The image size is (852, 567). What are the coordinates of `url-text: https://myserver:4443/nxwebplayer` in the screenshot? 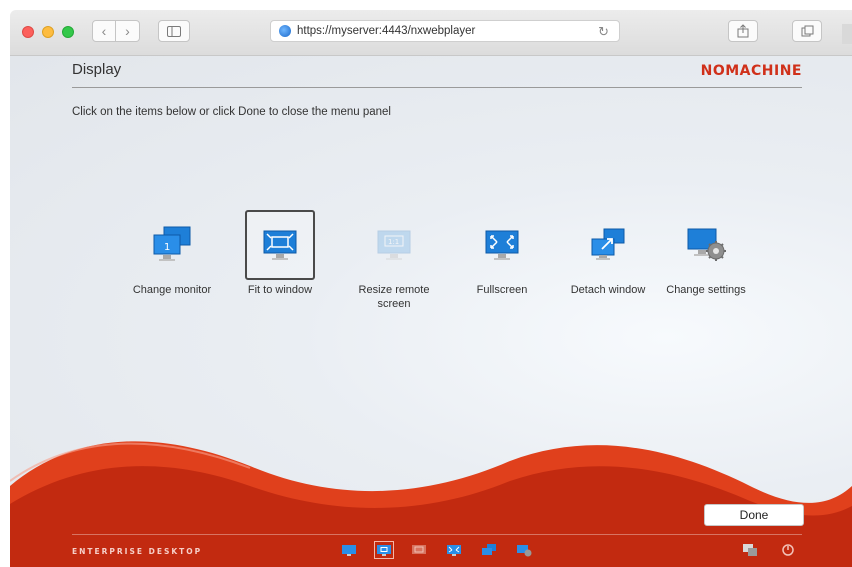 It's located at (386, 31).